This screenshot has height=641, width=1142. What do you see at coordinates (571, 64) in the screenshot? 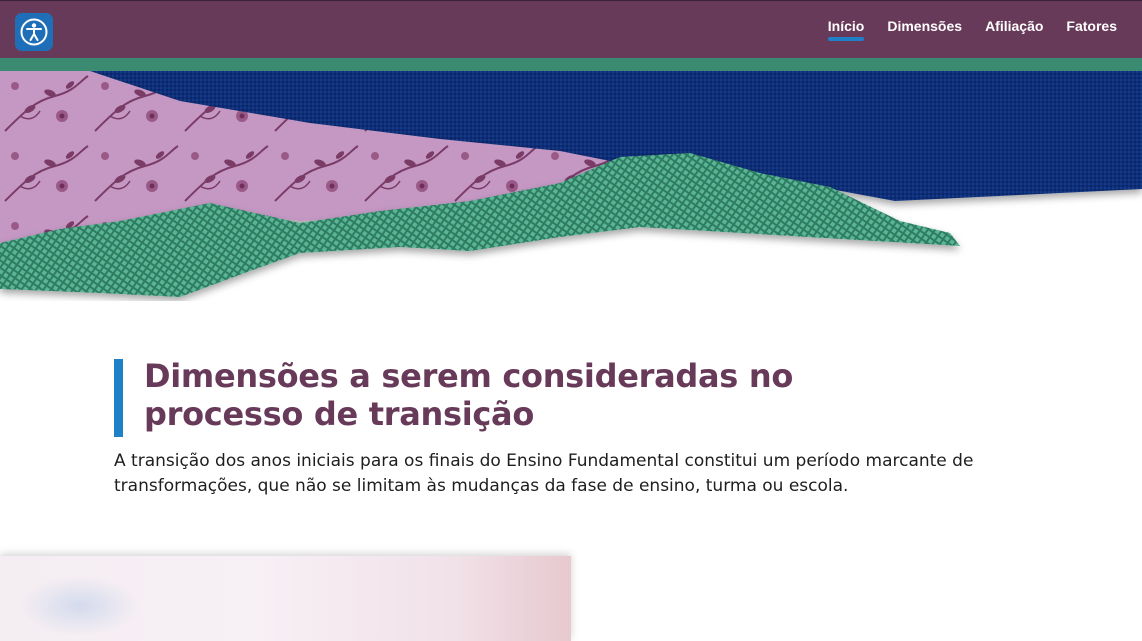
I see `header-accent-strip` at bounding box center [571, 64].